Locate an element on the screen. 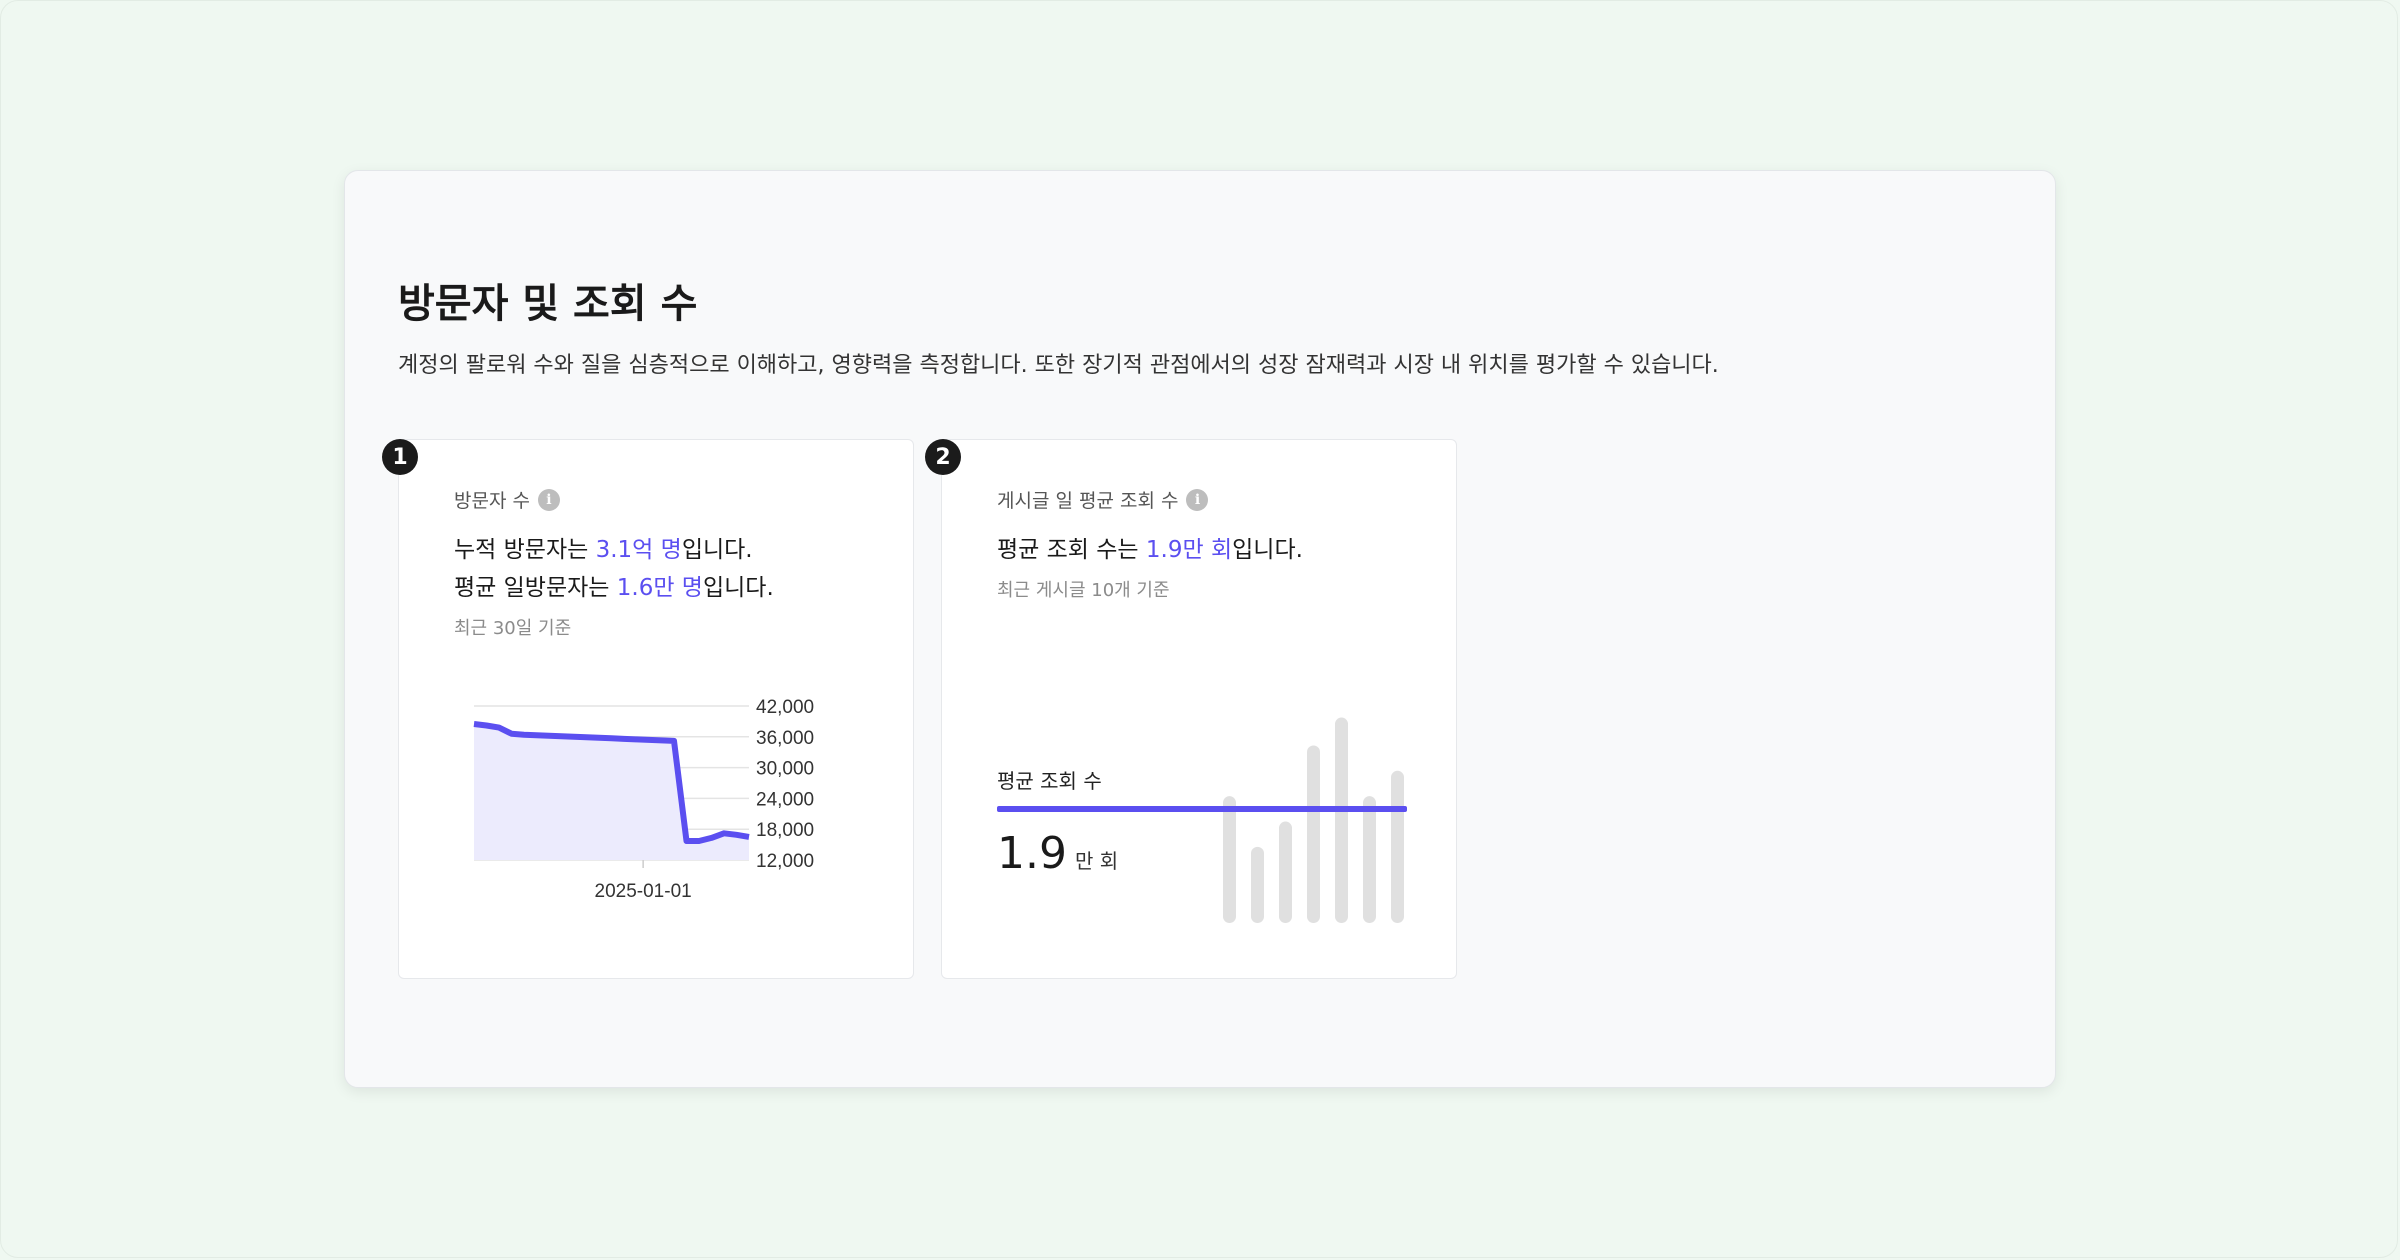 Image resolution: width=2400 pixels, height=1260 pixels. post-views-label-text: 게시글 일 평균 조회 수 is located at coordinates (1088, 501).